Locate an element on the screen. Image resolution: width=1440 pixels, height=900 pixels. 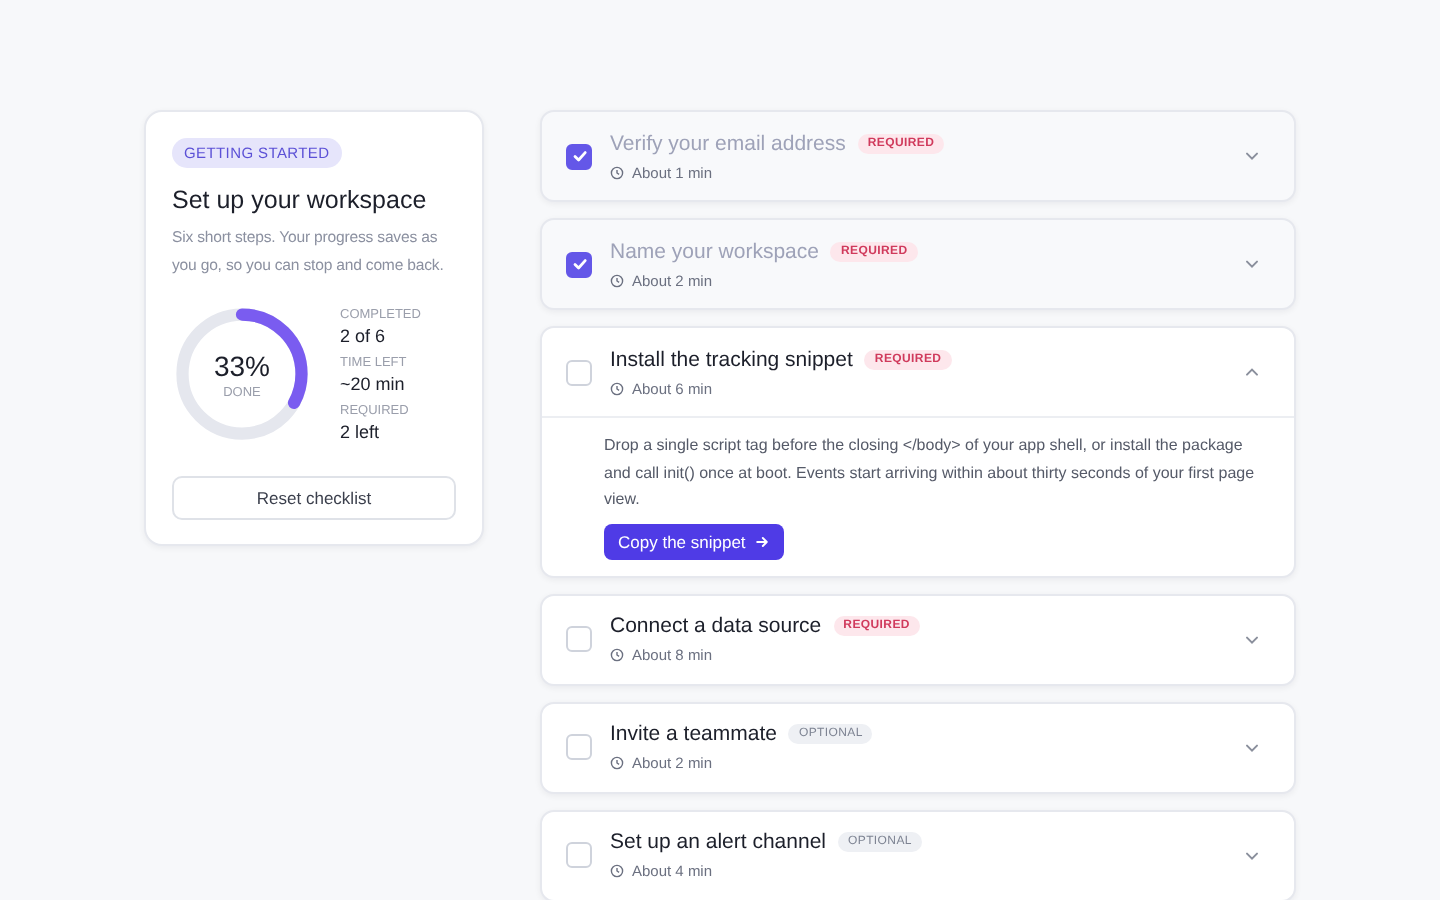
progress-percent: 33% is located at coordinates (242, 365).